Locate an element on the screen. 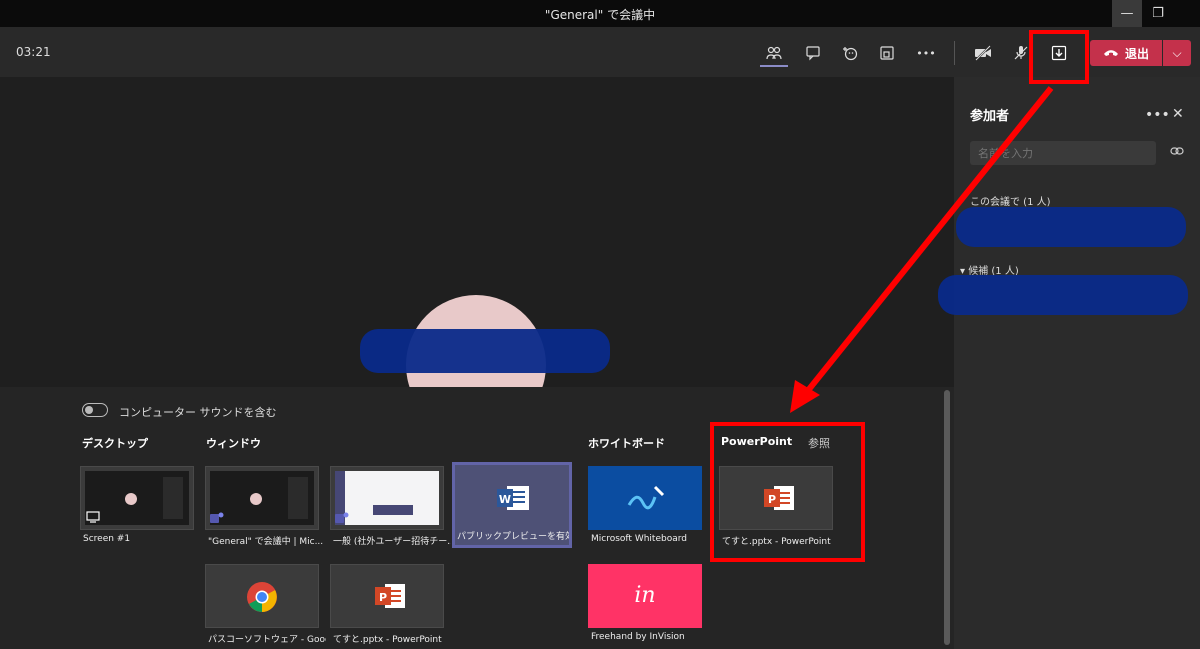 The height and width of the screenshot is (649, 1200). window-section-title: ウィンドウ is located at coordinates (233, 443).